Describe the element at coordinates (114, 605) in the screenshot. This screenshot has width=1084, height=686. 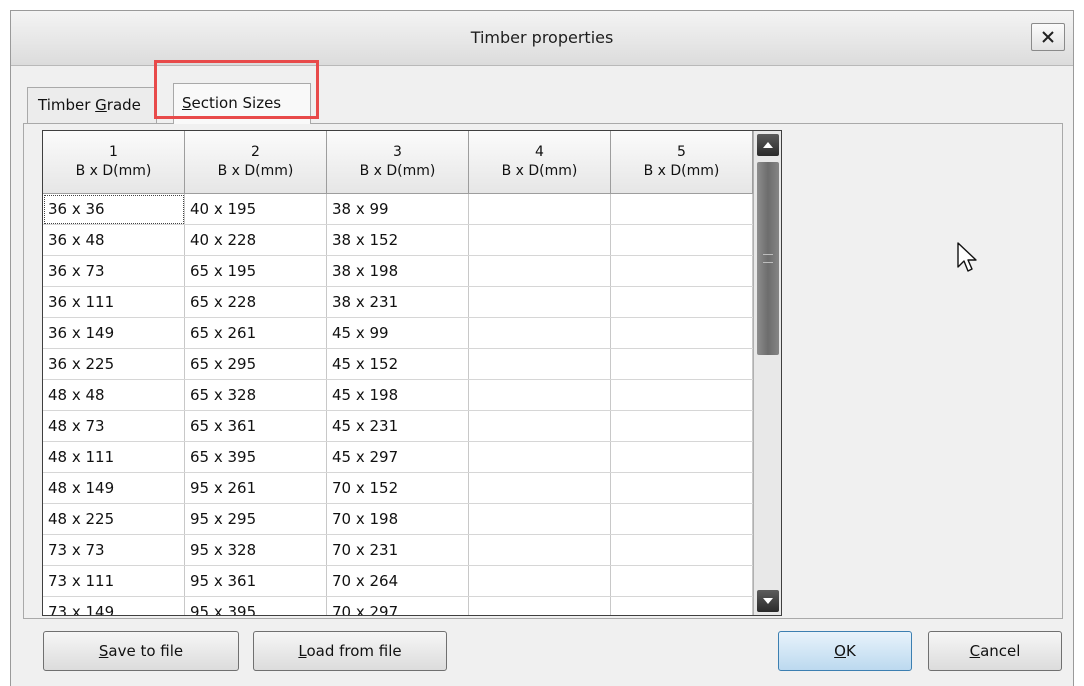
I see `table-cell: 73 x 149` at that location.